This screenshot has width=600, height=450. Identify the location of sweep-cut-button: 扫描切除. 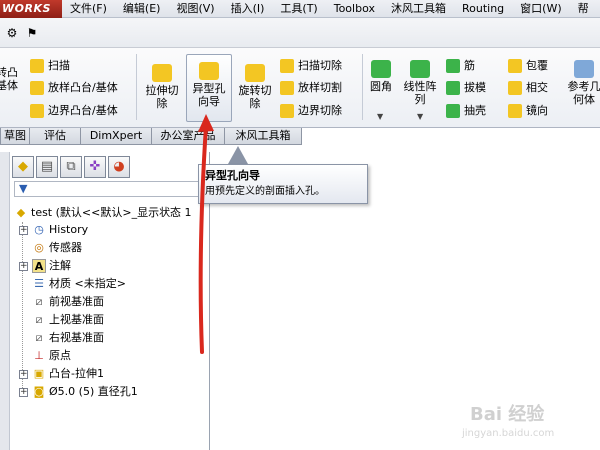
(311, 66).